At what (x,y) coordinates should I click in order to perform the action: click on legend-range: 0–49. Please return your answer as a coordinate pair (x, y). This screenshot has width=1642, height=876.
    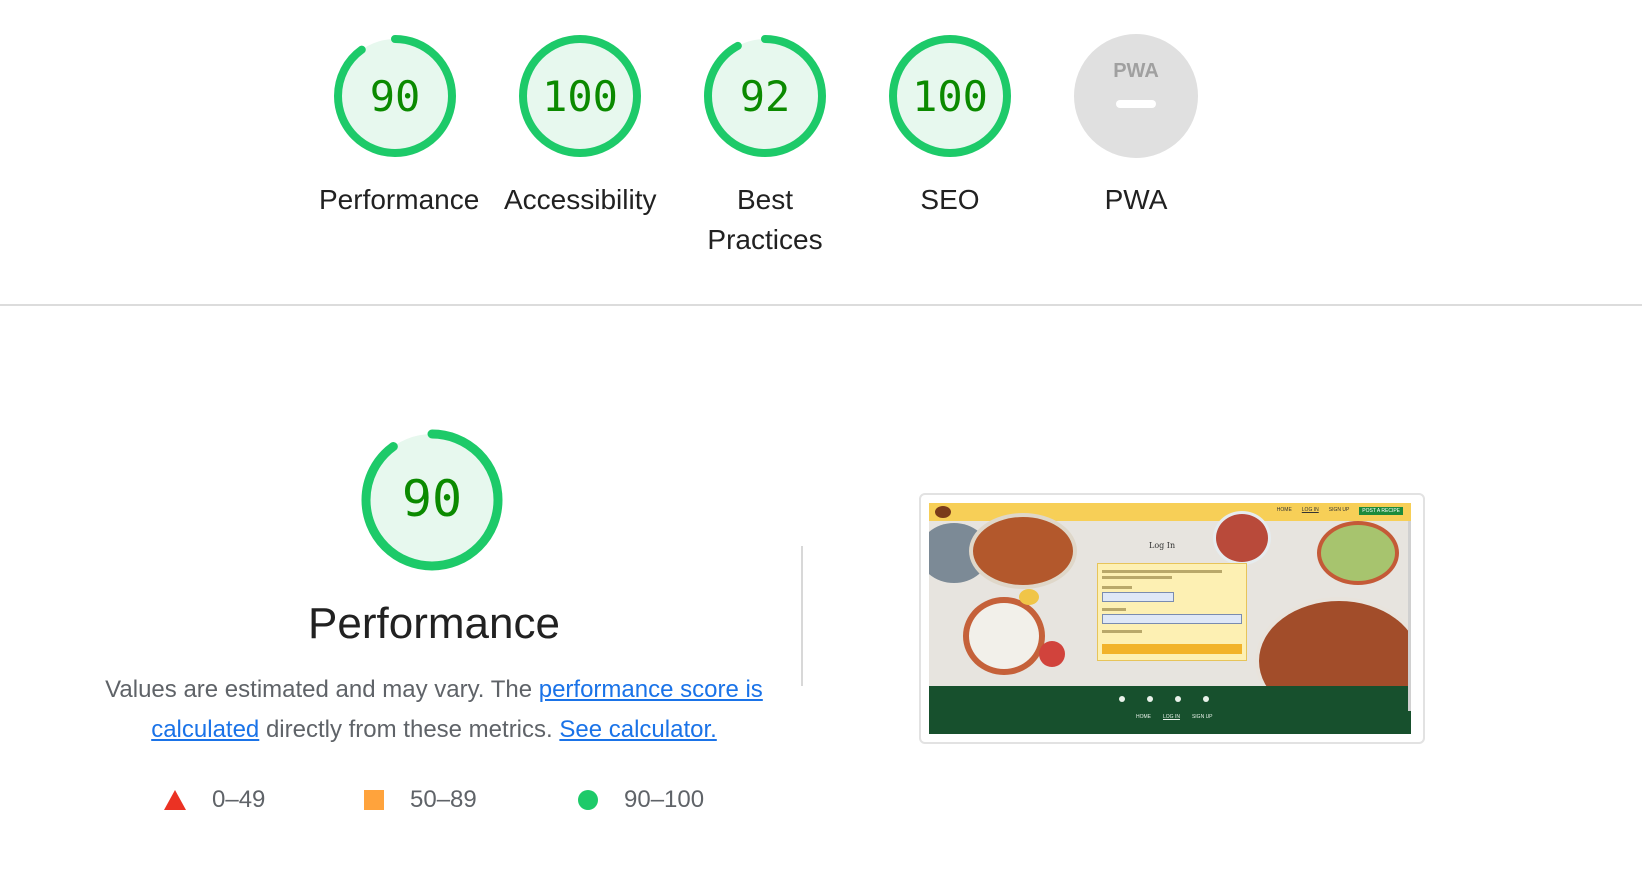
    Looking at the image, I should click on (239, 799).